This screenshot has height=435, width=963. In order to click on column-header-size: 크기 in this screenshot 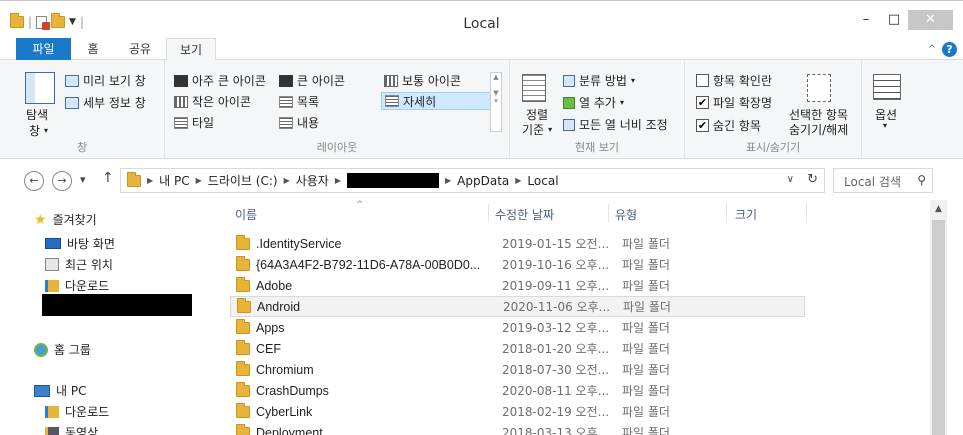, I will do `click(746, 214)`.